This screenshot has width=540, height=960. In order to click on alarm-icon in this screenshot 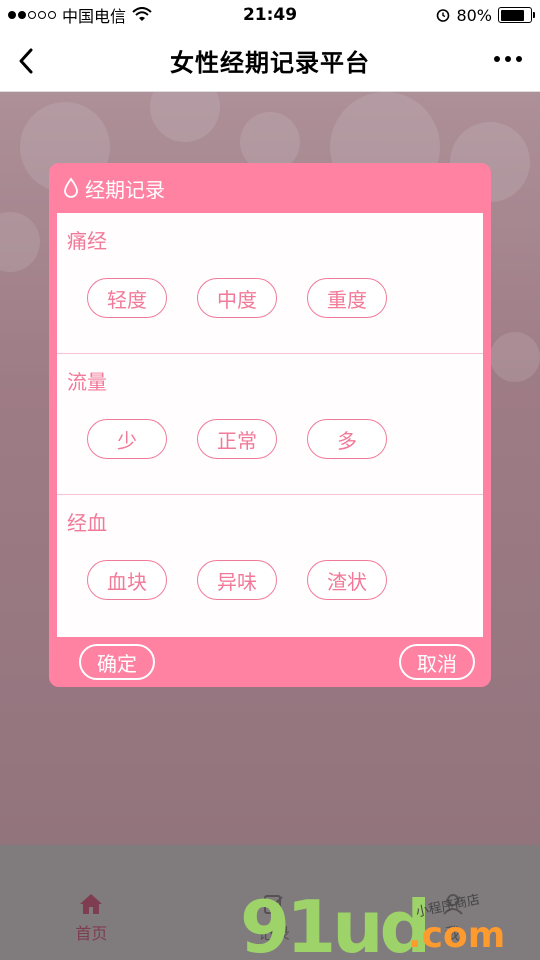, I will do `click(443, 15)`.